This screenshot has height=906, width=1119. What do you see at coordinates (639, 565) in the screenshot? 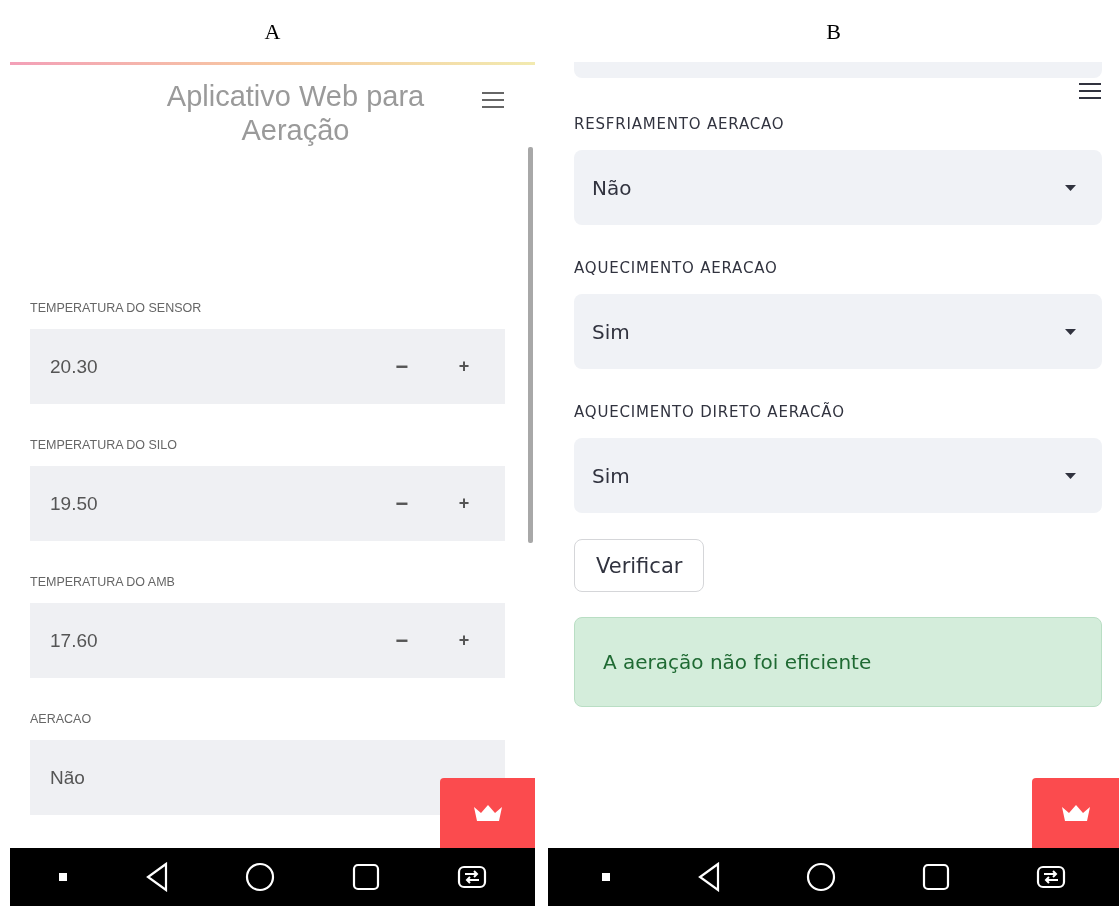
I see `verify-button: Verificar` at bounding box center [639, 565].